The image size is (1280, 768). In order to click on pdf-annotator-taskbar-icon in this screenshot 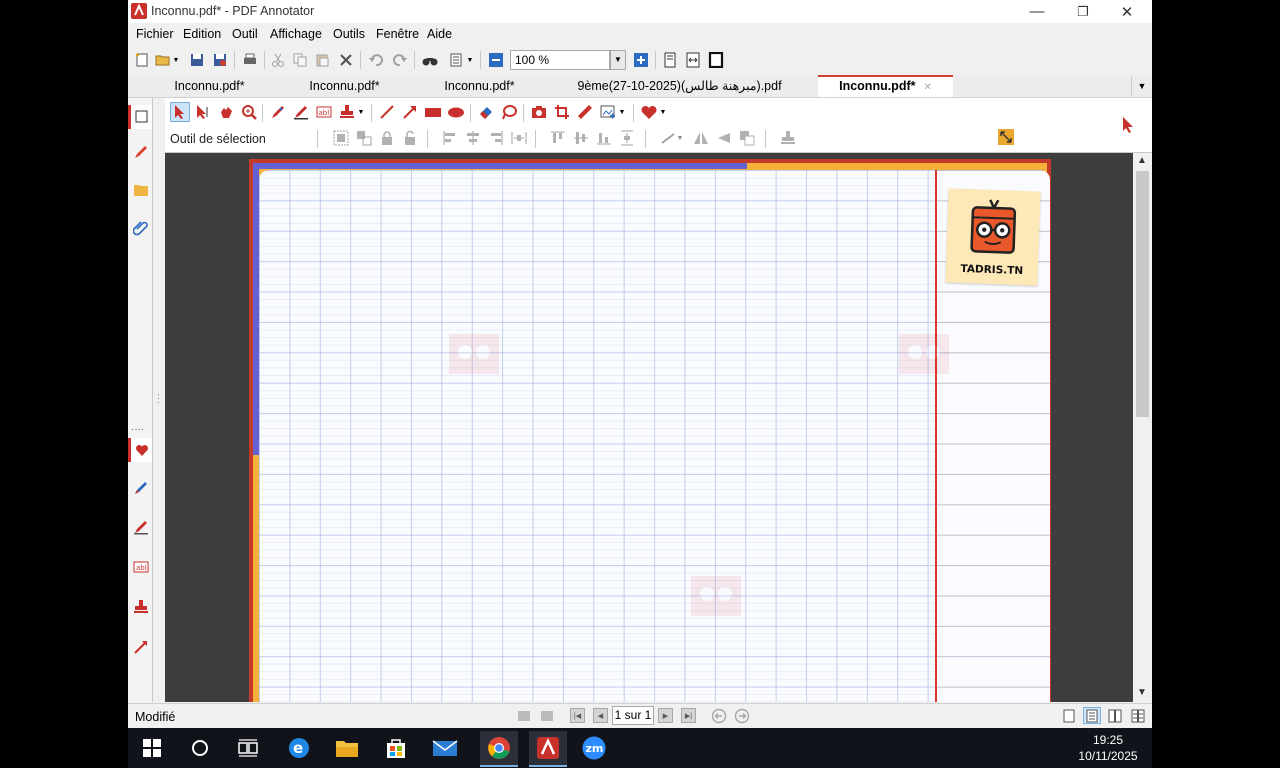, I will do `click(548, 749)`.